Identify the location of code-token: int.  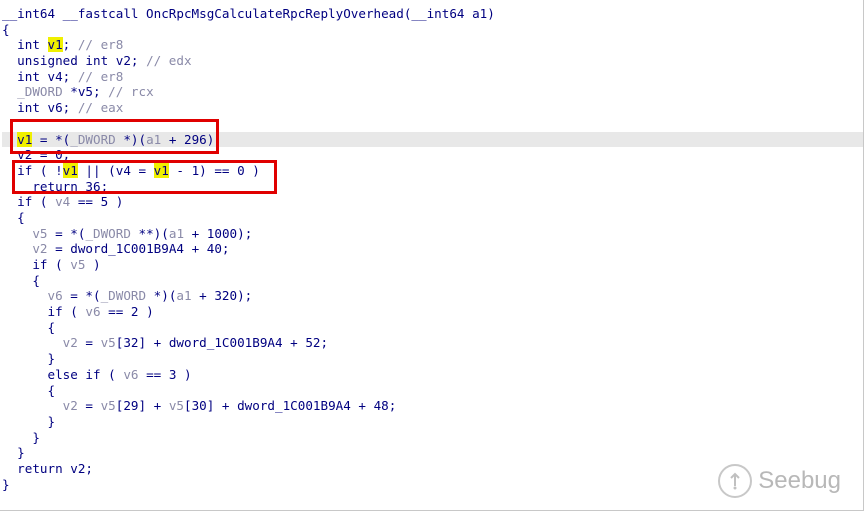
(25, 45).